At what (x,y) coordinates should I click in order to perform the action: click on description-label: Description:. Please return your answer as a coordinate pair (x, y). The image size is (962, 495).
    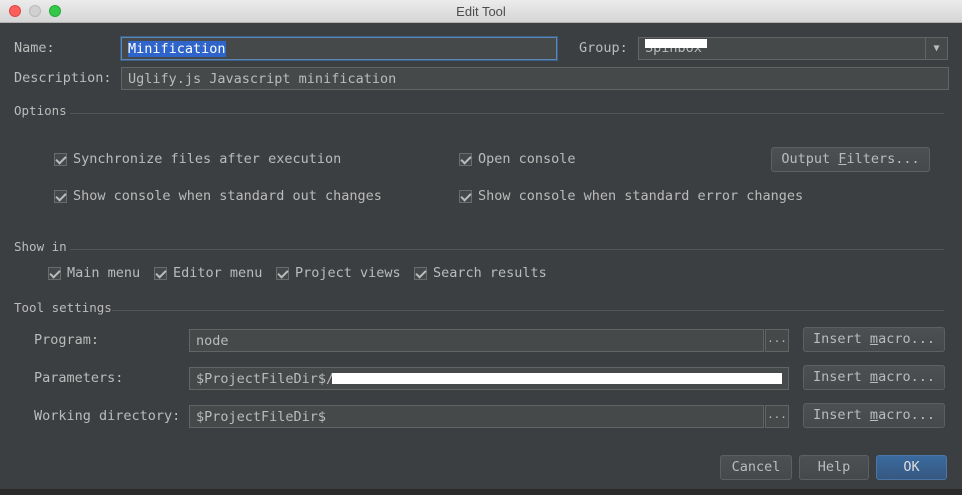
    Looking at the image, I should click on (63, 78).